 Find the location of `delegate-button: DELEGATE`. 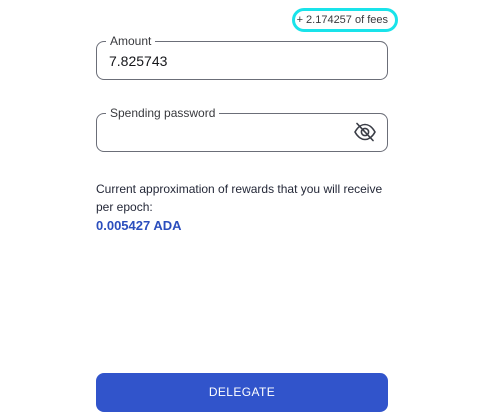

delegate-button: DELEGATE is located at coordinates (242, 392).